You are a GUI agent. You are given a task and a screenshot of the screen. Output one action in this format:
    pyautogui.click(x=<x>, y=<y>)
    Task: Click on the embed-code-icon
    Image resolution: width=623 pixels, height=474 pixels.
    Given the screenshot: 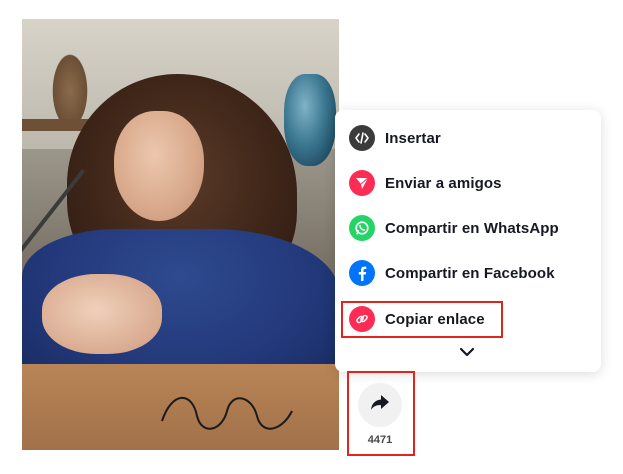 What is the action you would take?
    pyautogui.click(x=362, y=138)
    